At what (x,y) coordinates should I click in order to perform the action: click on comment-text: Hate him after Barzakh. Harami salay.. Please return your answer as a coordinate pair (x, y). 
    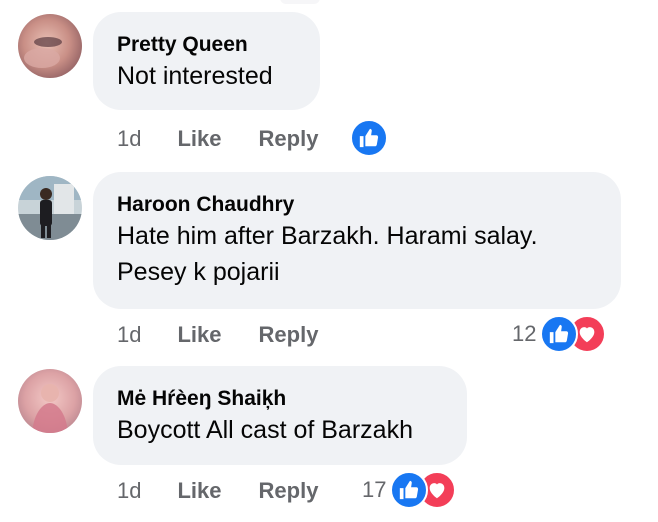
    Looking at the image, I should click on (327, 236).